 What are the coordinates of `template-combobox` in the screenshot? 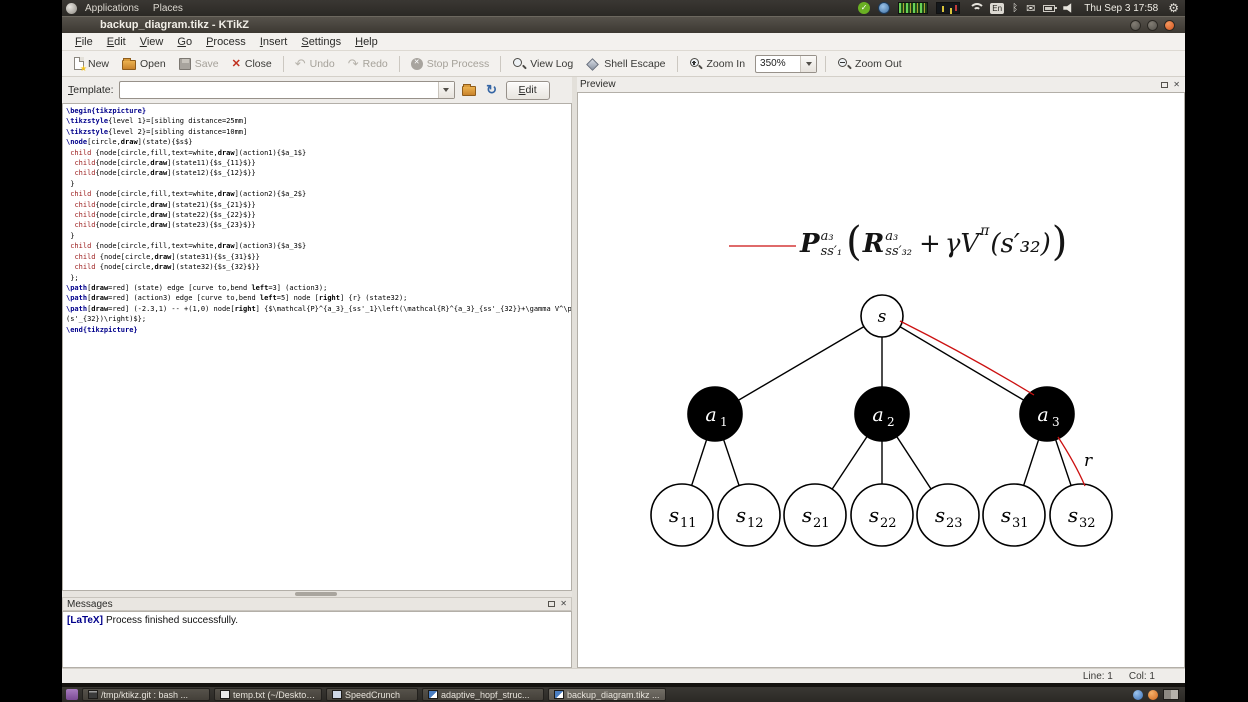 It's located at (286, 90).